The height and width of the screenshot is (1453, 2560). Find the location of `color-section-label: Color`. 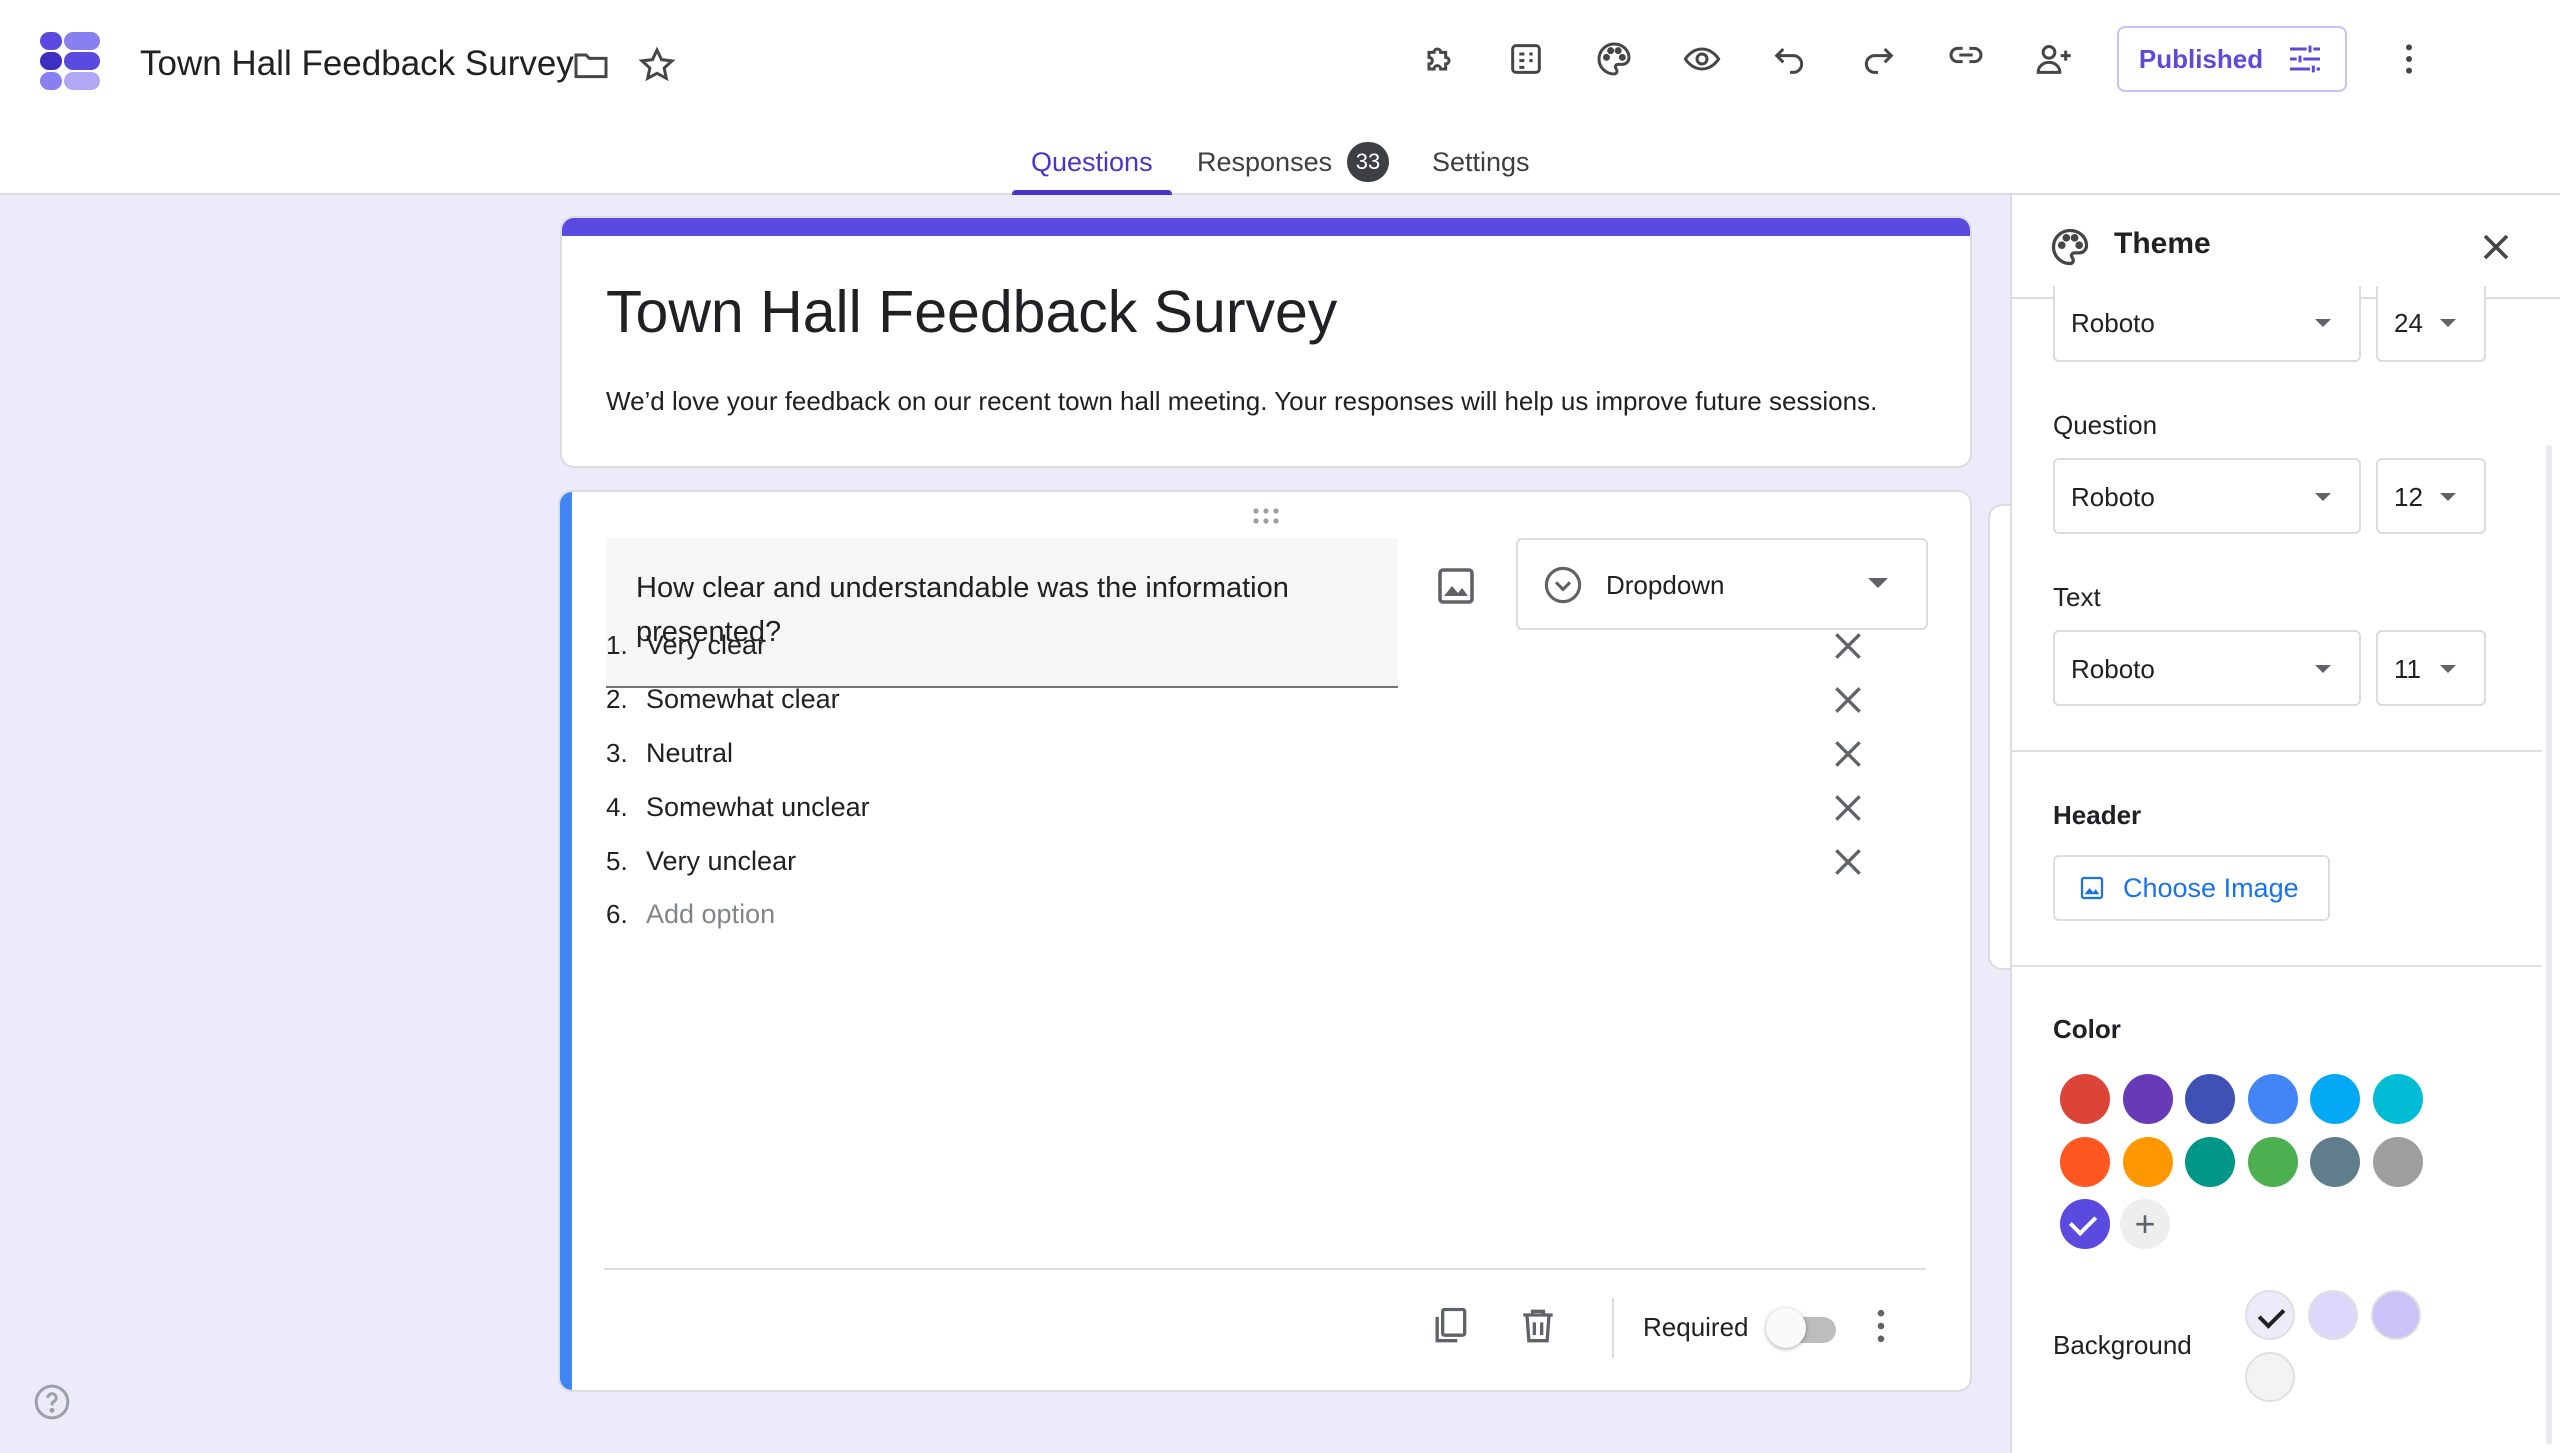

color-section-label: Color is located at coordinates (2087, 1029).